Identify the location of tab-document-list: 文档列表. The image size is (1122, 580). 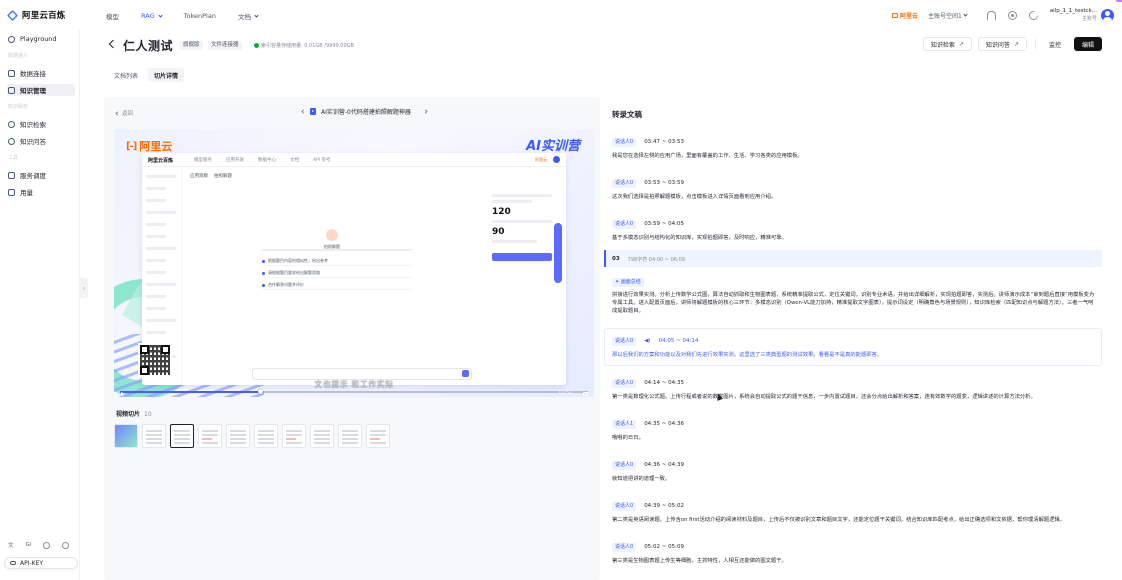
(126, 75).